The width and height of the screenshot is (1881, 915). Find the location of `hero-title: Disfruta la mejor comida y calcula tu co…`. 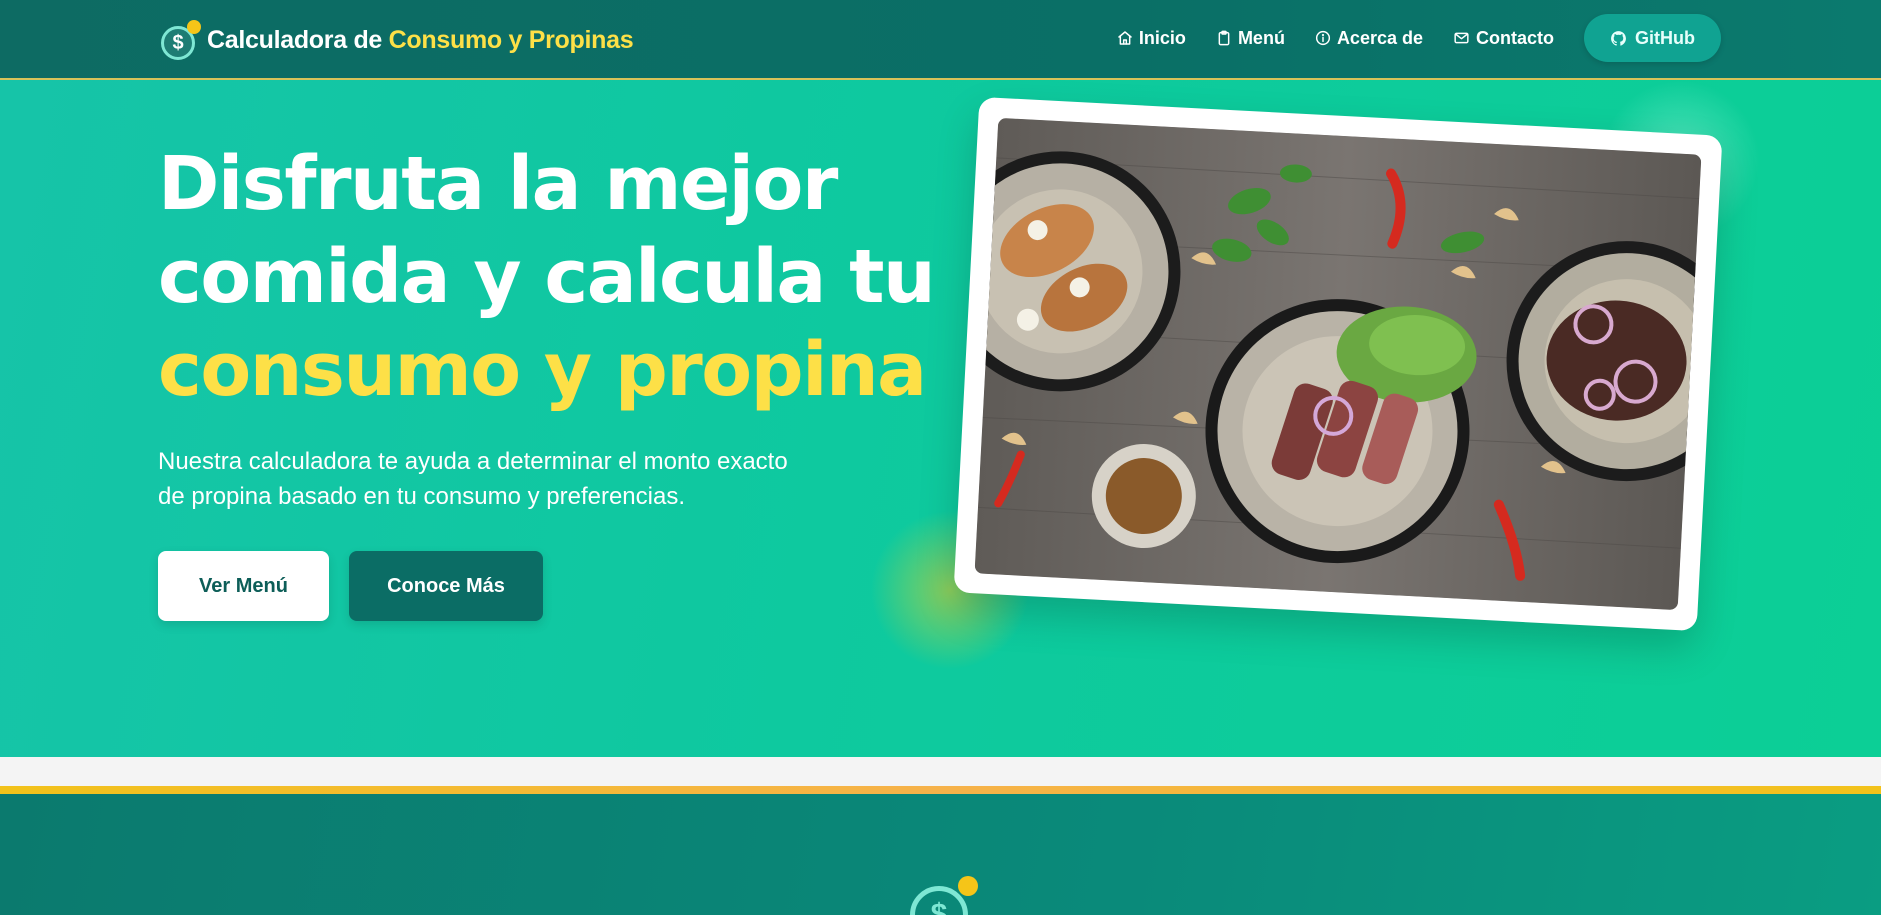

hero-title: Disfruta la mejor comida y calcula tu co… is located at coordinates (547, 277).